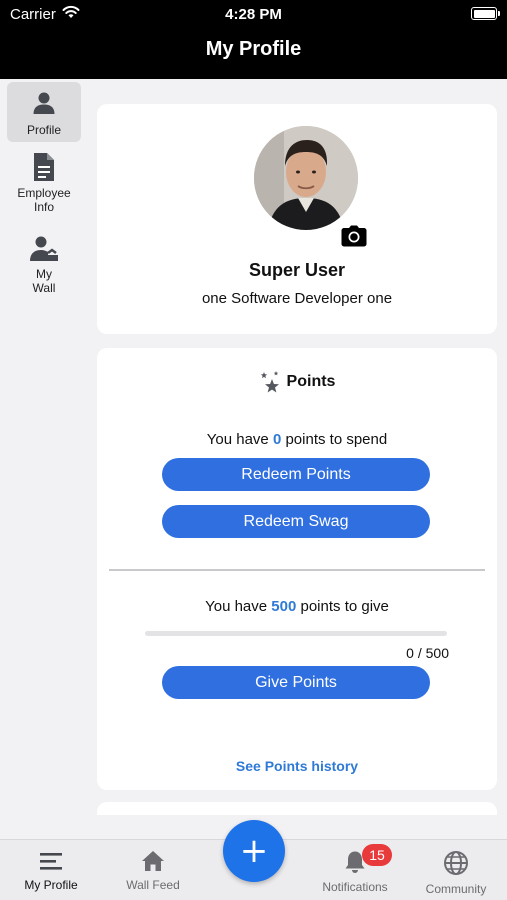  I want to click on top-bar: Carrier 4:28 PM My Profile, so click(253, 39).